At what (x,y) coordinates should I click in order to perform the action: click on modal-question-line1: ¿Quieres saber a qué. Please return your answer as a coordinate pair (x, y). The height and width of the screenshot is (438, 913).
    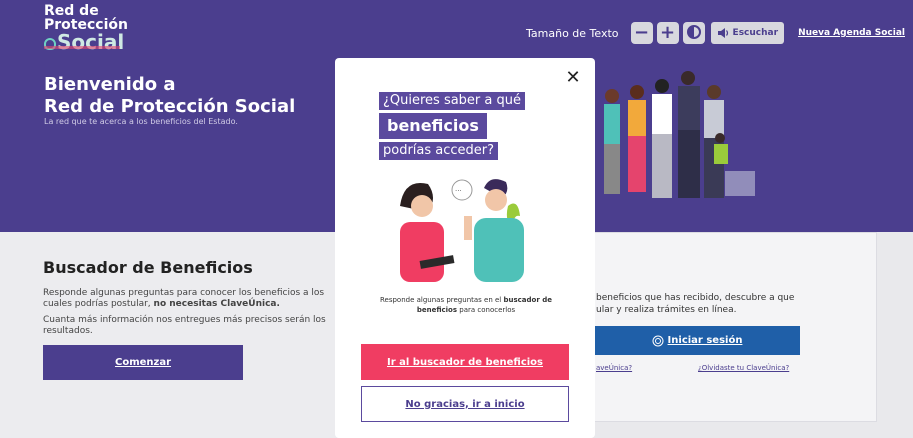
    Looking at the image, I should click on (452, 101).